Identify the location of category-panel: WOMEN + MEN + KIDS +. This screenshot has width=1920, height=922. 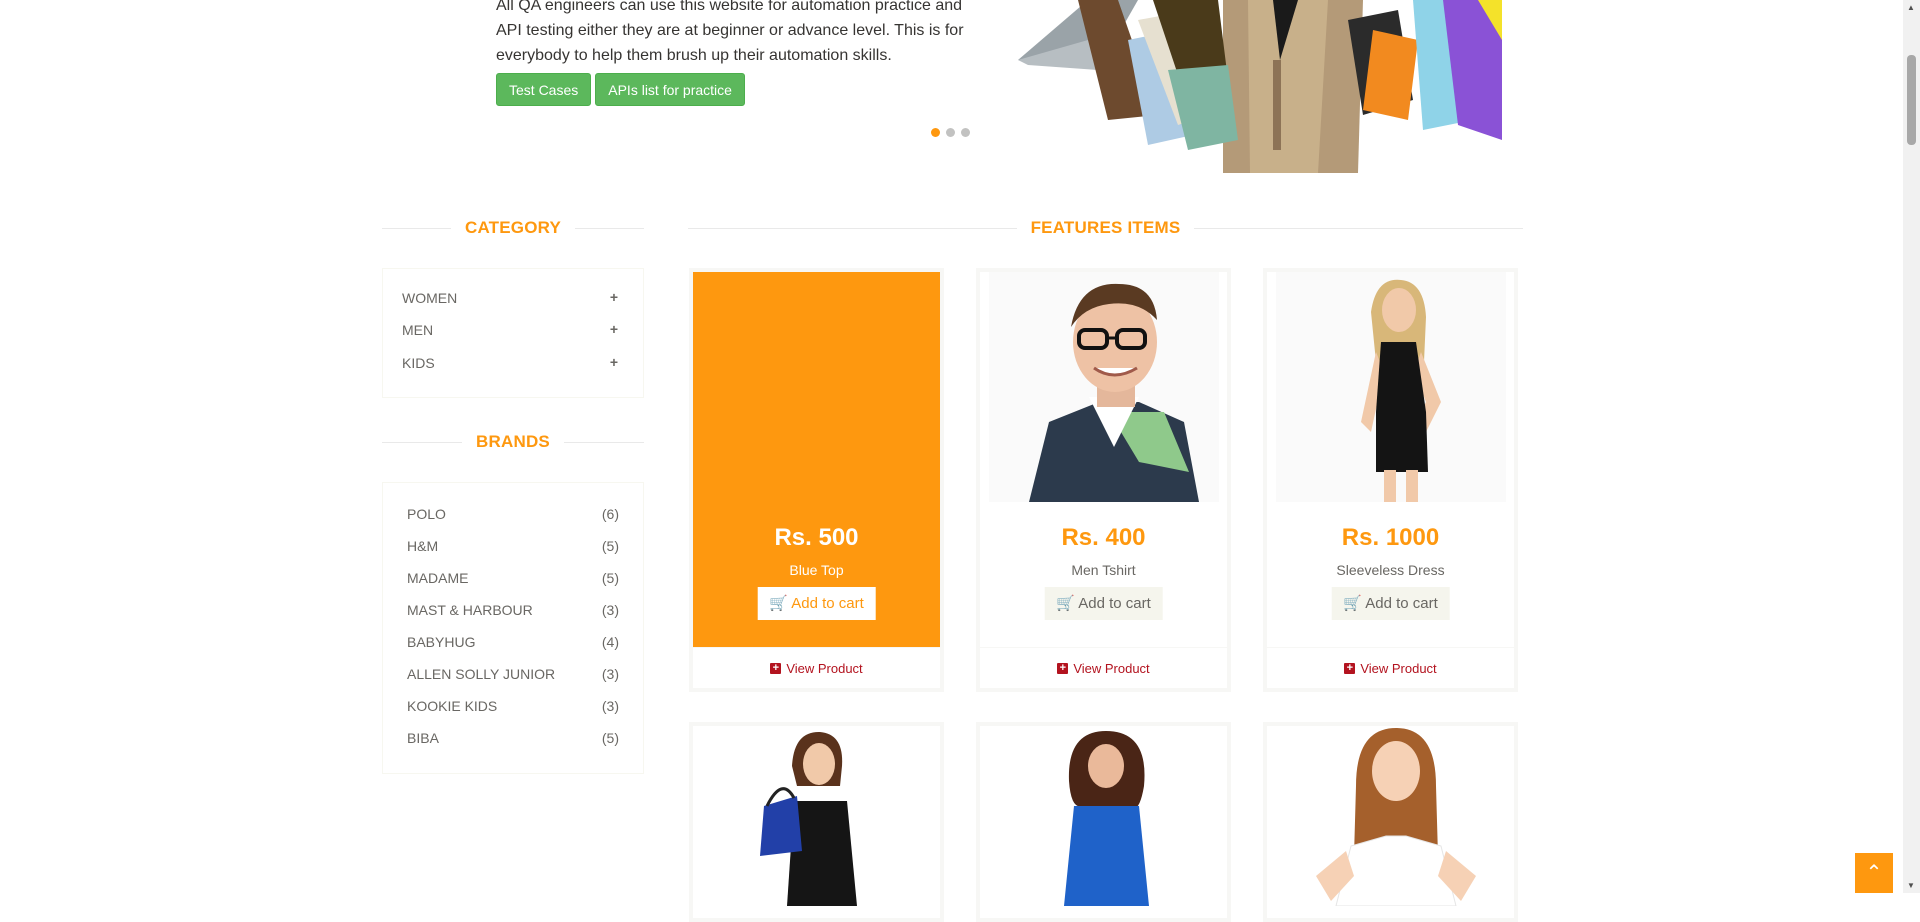
(513, 333).